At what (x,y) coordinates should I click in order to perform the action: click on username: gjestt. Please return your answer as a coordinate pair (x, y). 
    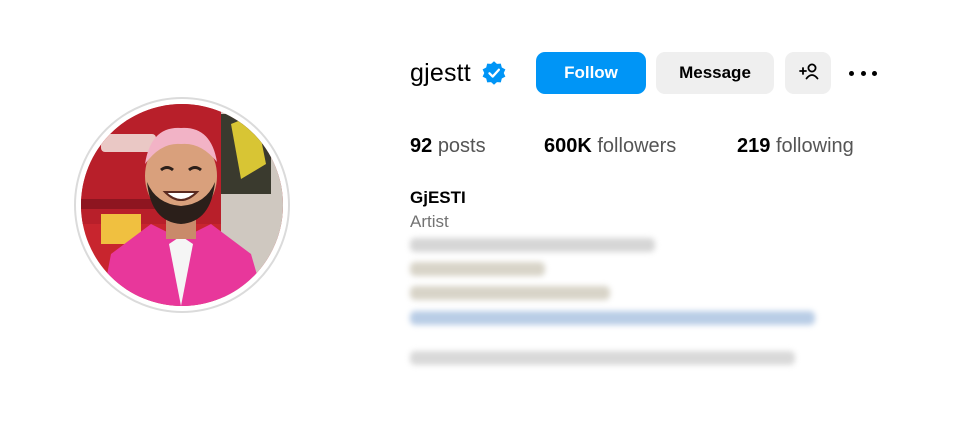
    Looking at the image, I should click on (440, 72).